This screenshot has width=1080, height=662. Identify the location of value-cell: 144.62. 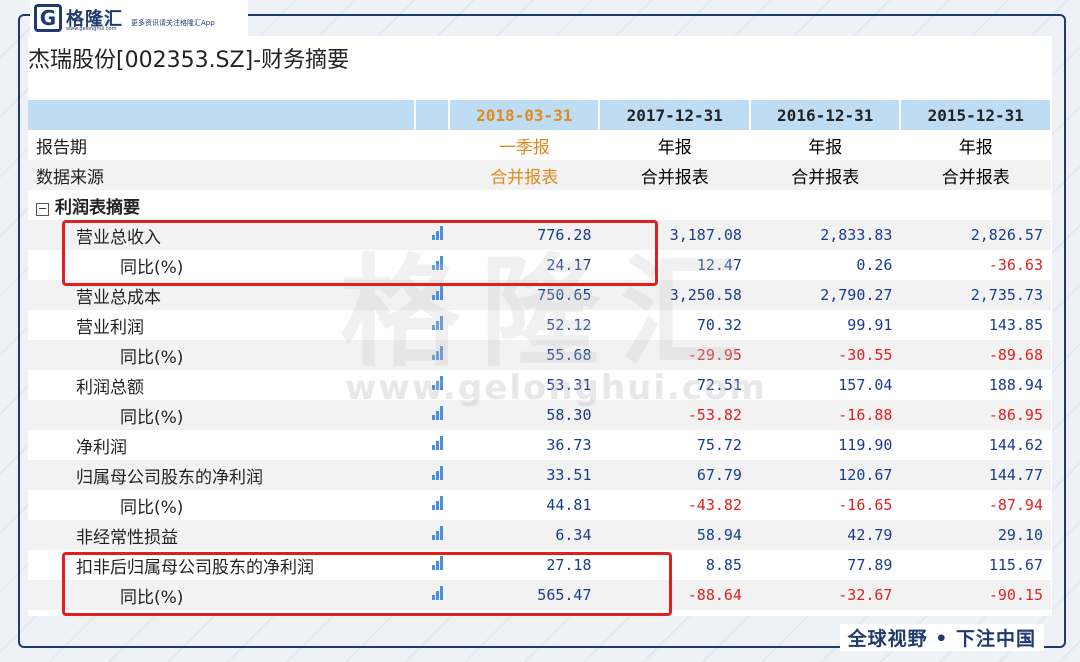
(975, 445).